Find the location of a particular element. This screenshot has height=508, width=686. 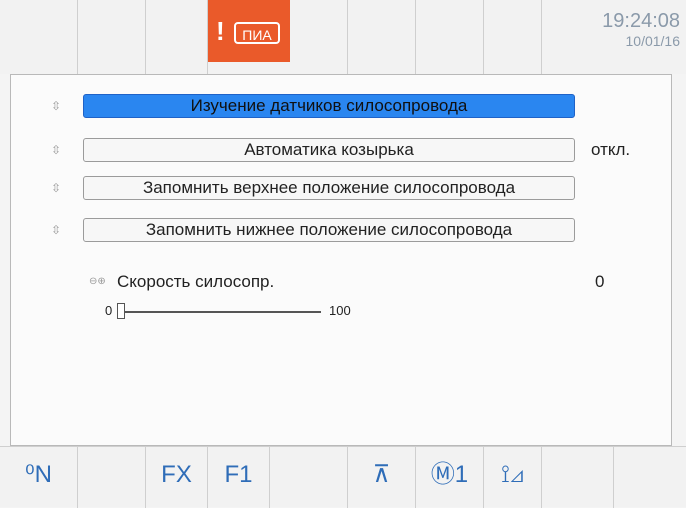

tilt-key: ⟟⊿ is located at coordinates (513, 477).